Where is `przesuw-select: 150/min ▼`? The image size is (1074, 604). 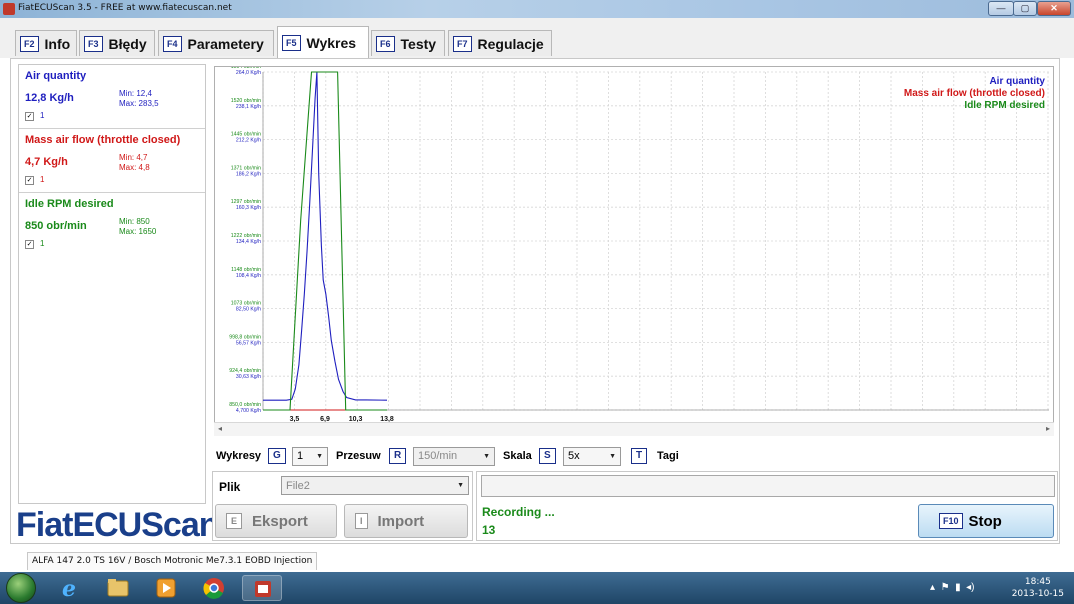
przesuw-select: 150/min ▼ is located at coordinates (454, 456).